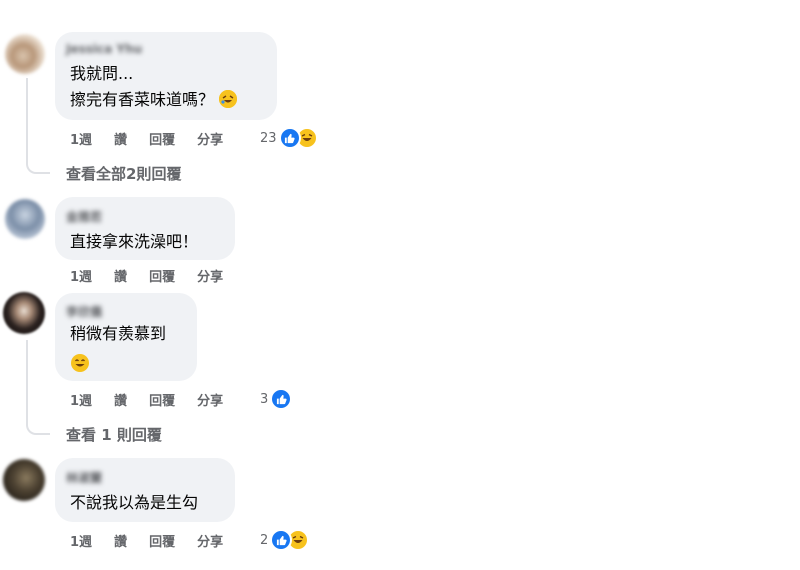 This screenshot has height=570, width=800. I want to click on grin-emoji-icon, so click(80, 363).